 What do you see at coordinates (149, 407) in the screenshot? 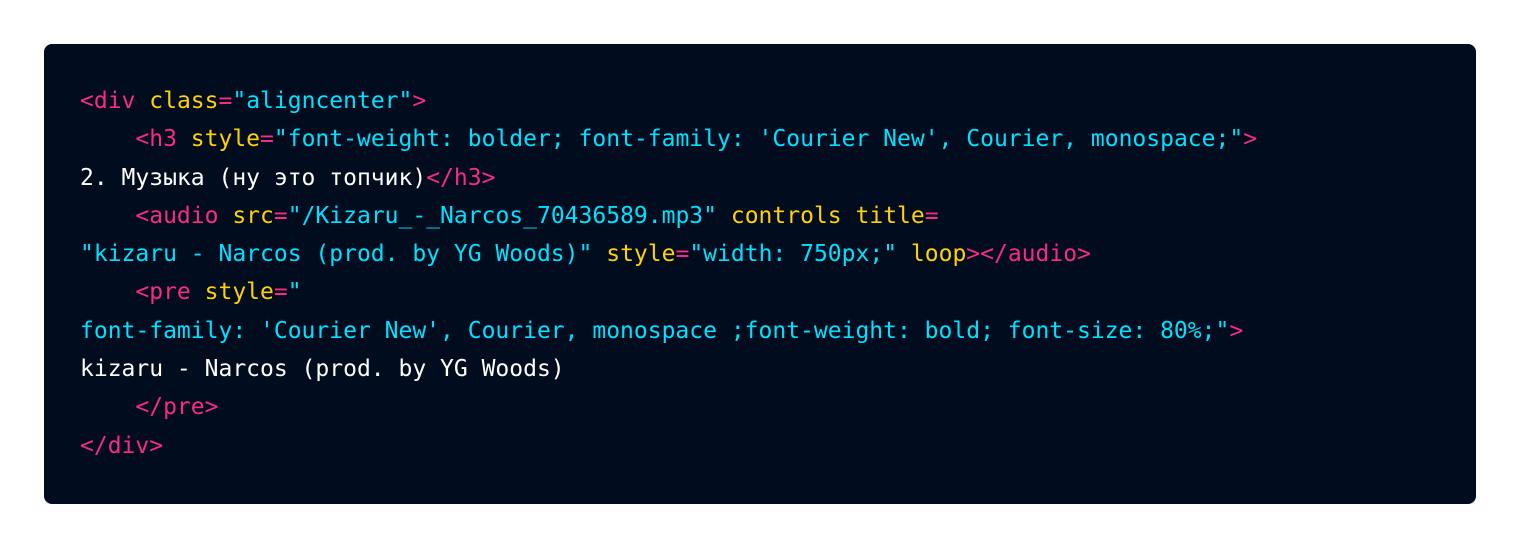
I see `code-token-tag: </pre>` at bounding box center [149, 407].